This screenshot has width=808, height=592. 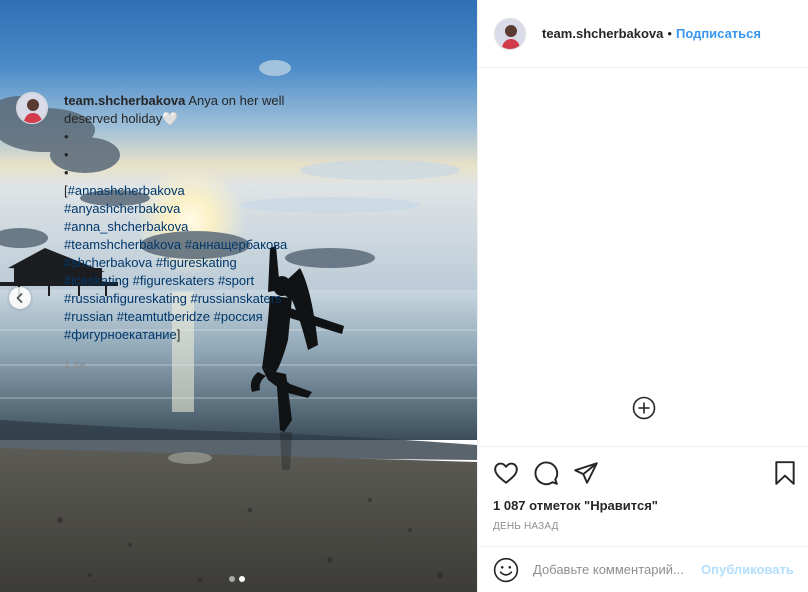 I want to click on heart-icon, so click(x=506, y=473).